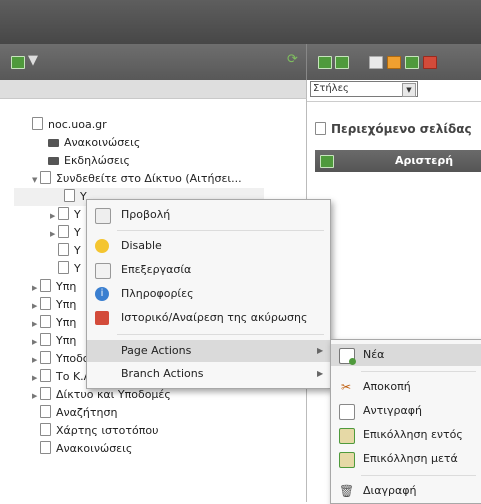 The height and width of the screenshot is (504, 481). I want to click on tree-node: Εκδηλώσεις, so click(89, 161).